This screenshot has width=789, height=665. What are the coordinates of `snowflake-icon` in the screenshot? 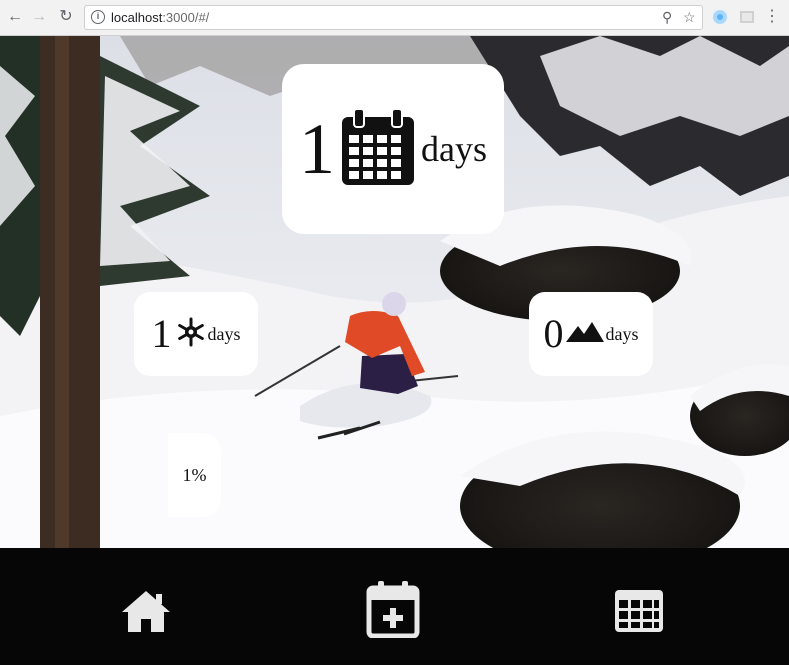 It's located at (191, 334).